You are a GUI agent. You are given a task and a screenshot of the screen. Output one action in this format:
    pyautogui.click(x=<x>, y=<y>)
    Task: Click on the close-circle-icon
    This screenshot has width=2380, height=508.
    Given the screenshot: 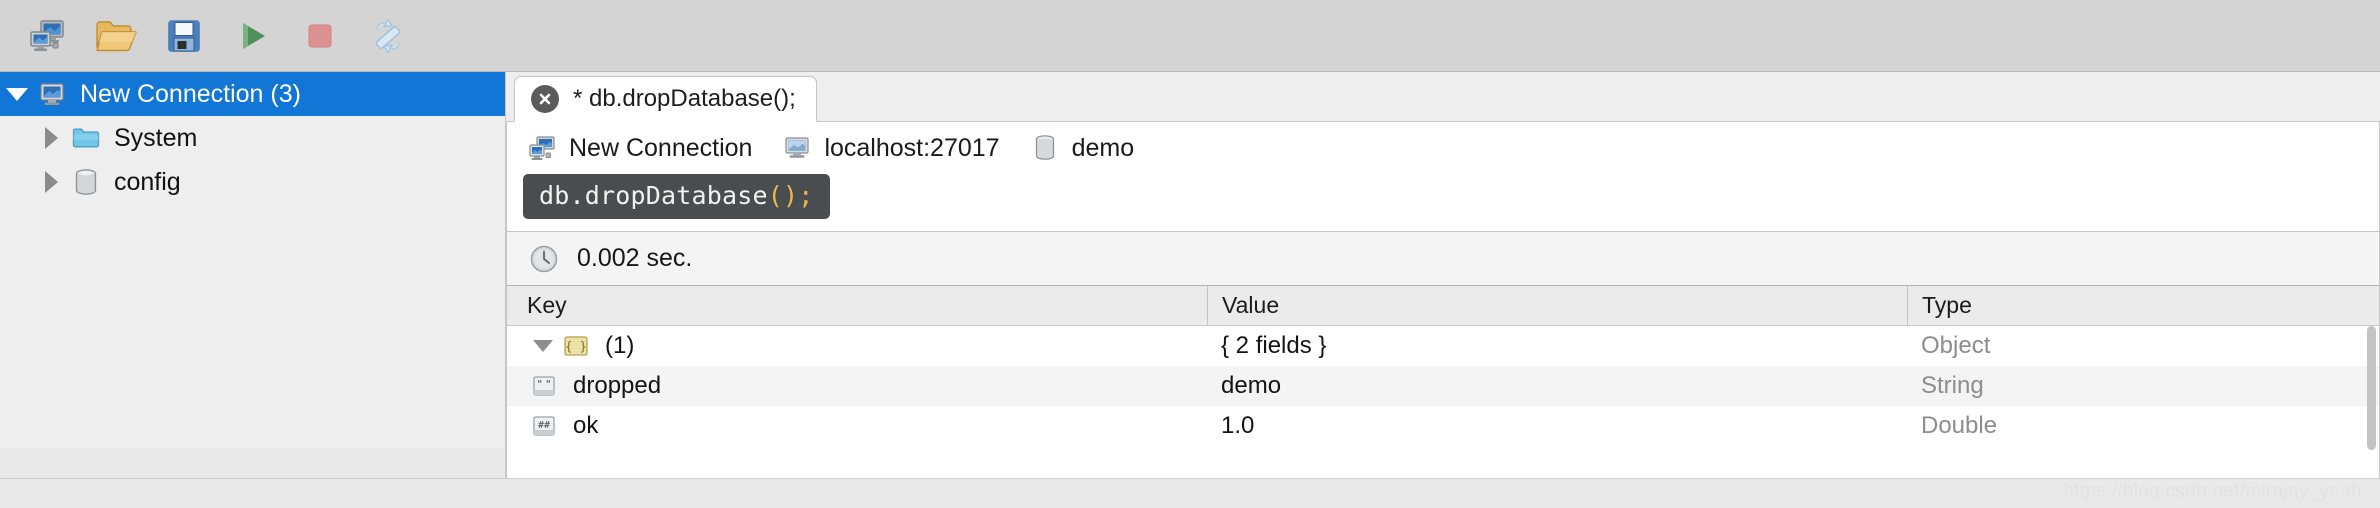 What is the action you would take?
    pyautogui.click(x=545, y=99)
    